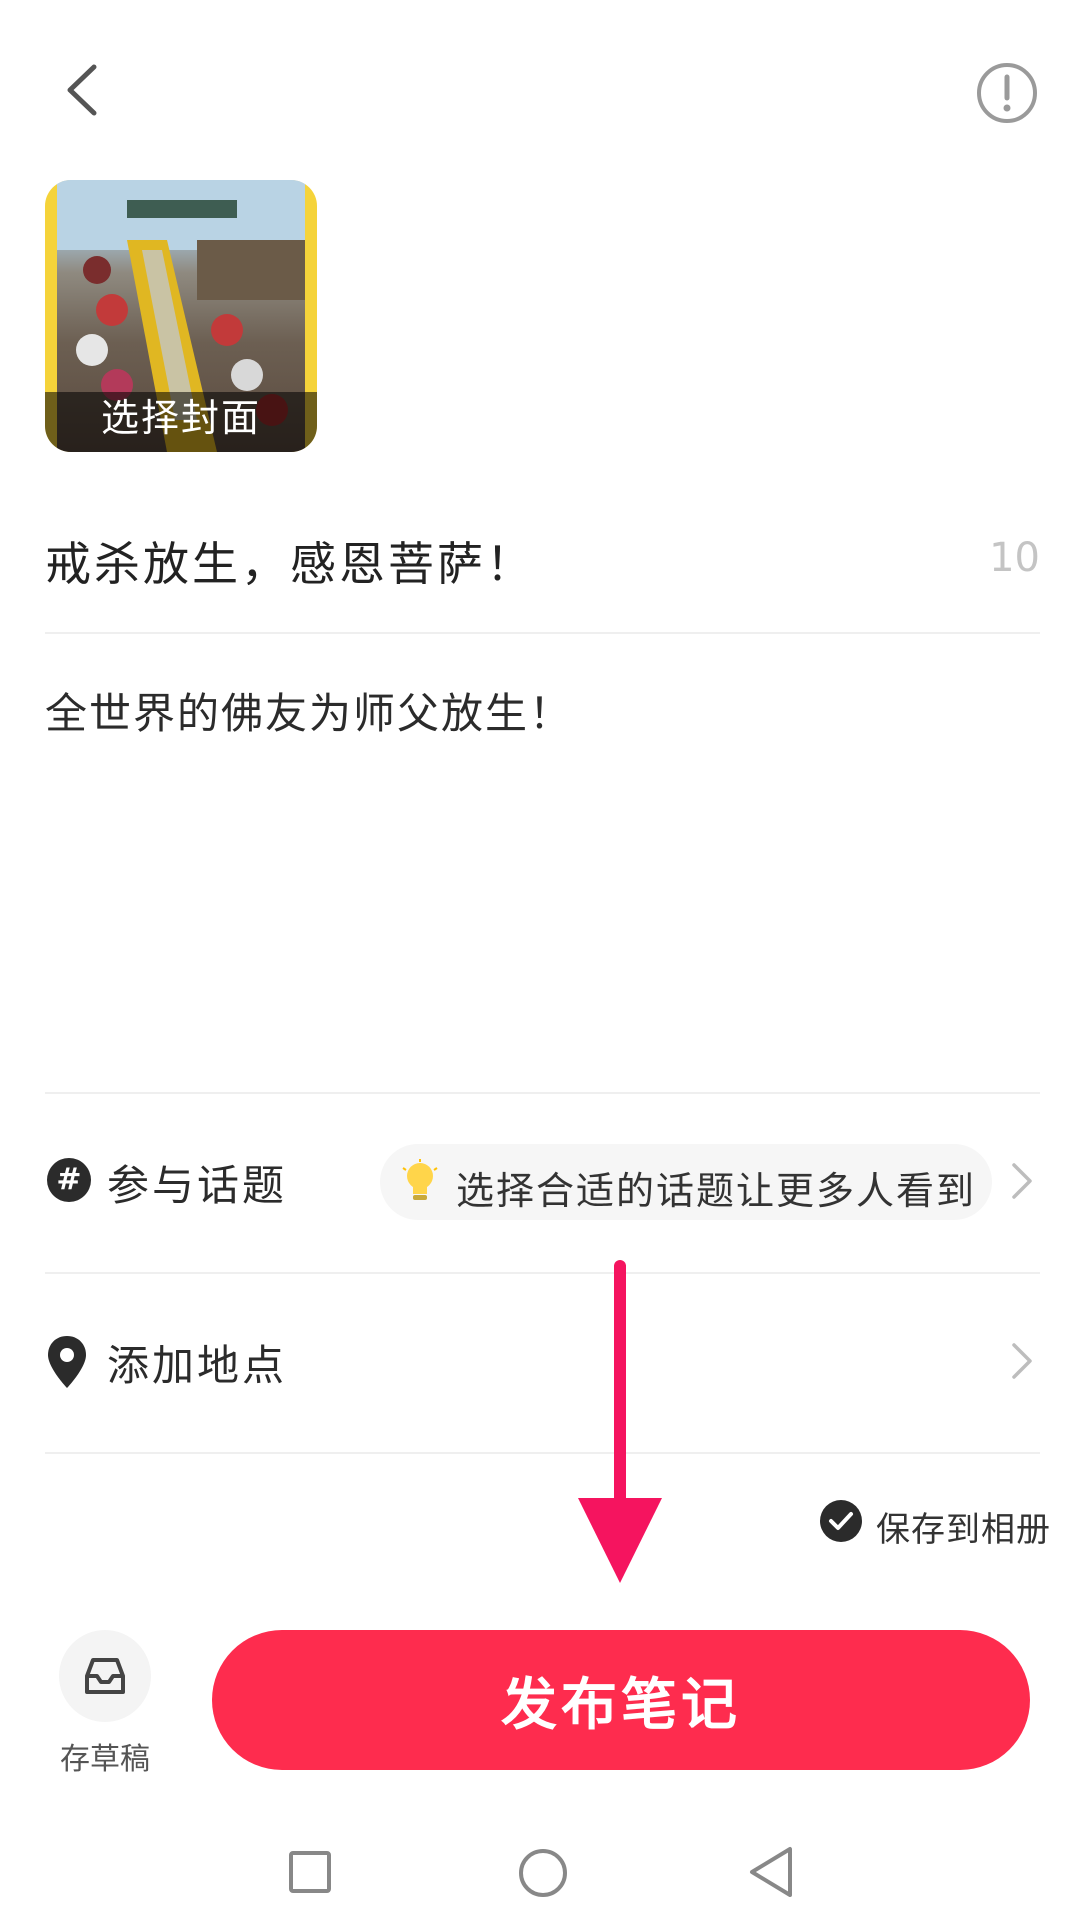 Image resolution: width=1080 pixels, height=1920 pixels. I want to click on save-draft-label: 存草稿, so click(105, 1759).